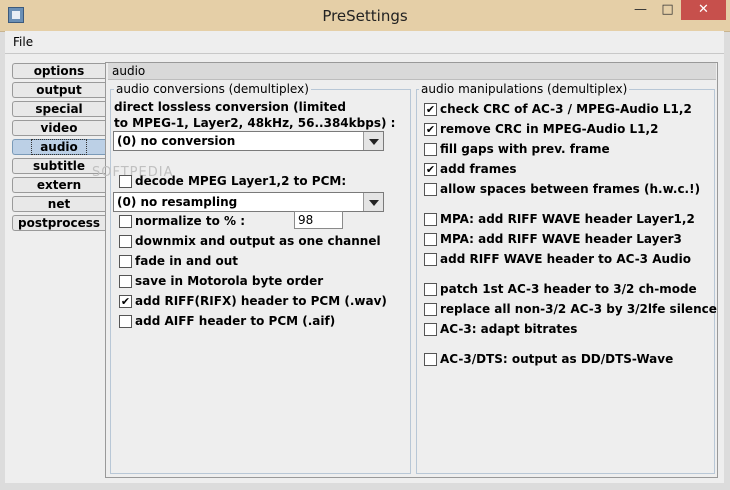 The image size is (730, 490). What do you see at coordinates (412, 71) in the screenshot?
I see `panel-header: audio` at bounding box center [412, 71].